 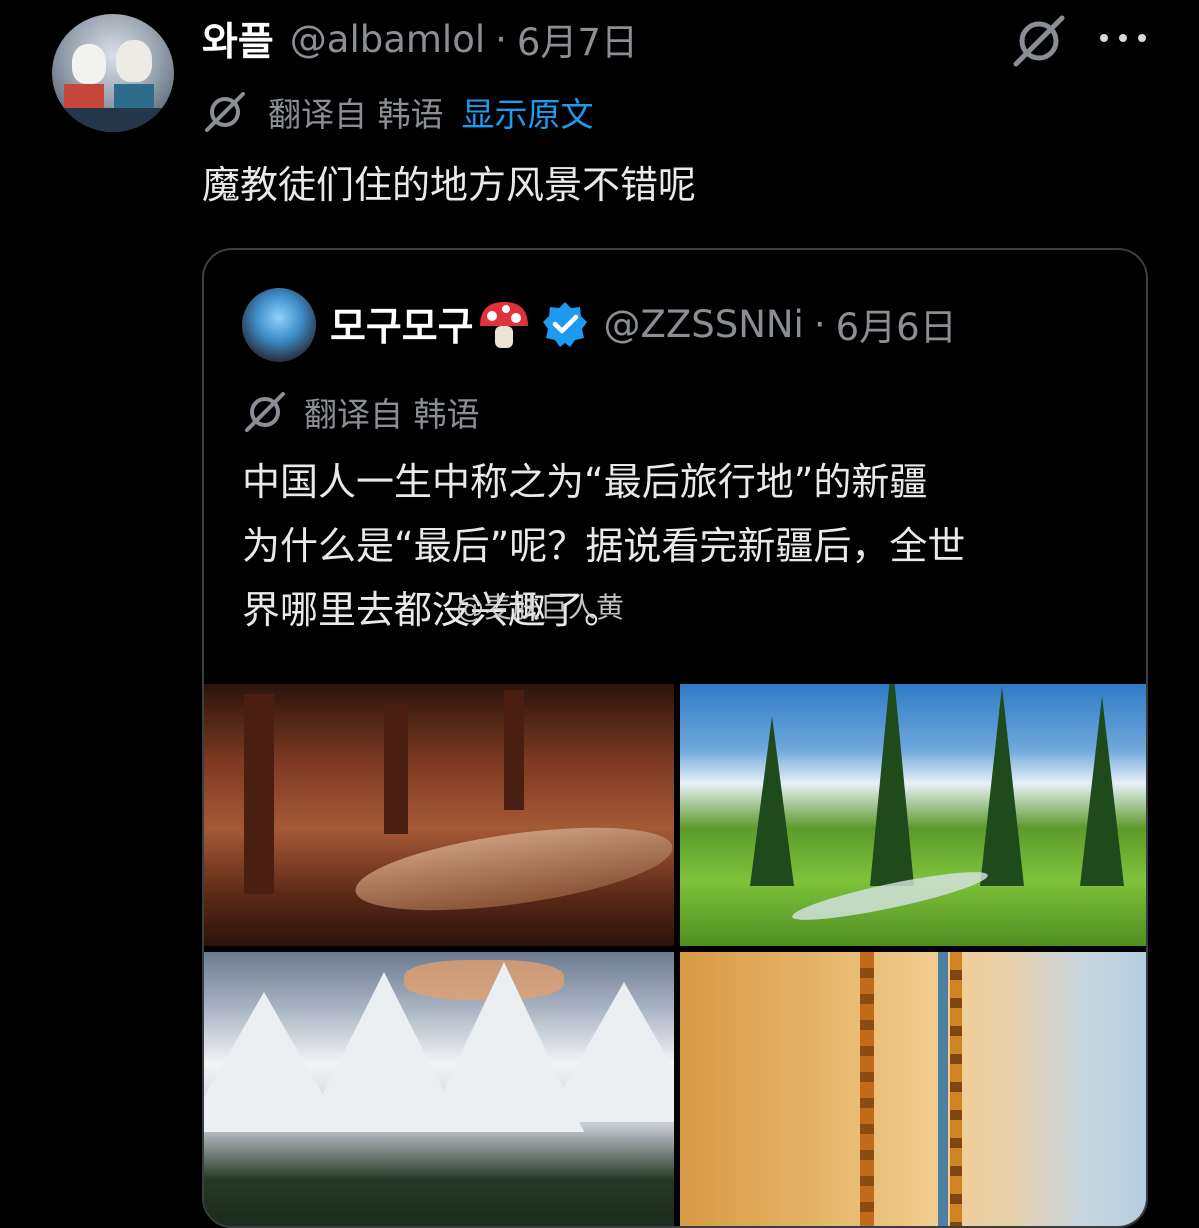 What do you see at coordinates (238, 39) in the screenshot?
I see `author-display-name: 와플` at bounding box center [238, 39].